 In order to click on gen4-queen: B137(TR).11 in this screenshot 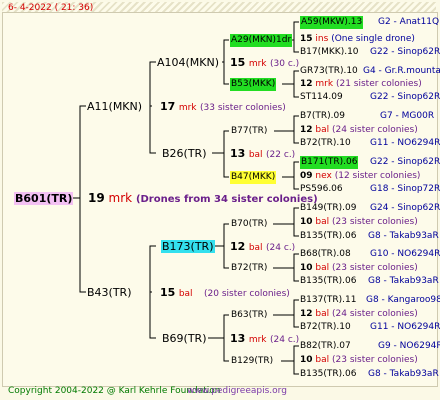, I will do `click(328, 300)`.